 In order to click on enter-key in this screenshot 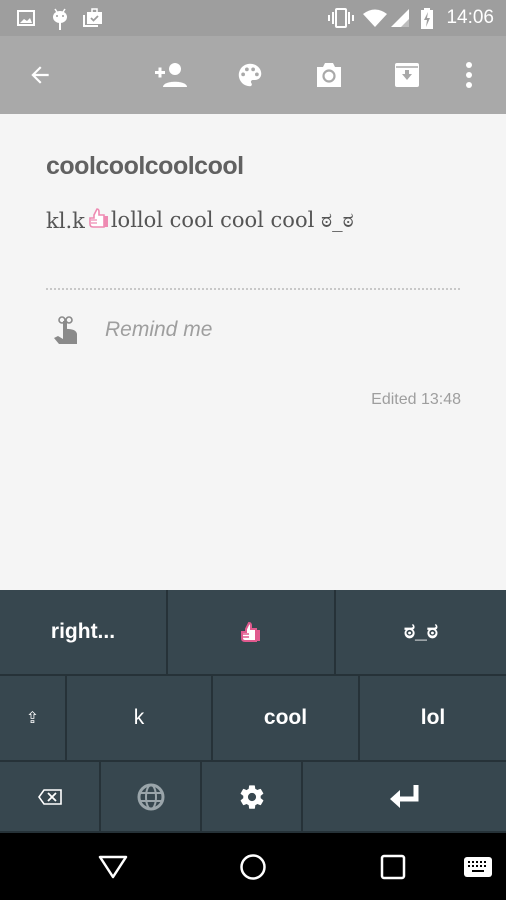, I will do `click(404, 797)`.